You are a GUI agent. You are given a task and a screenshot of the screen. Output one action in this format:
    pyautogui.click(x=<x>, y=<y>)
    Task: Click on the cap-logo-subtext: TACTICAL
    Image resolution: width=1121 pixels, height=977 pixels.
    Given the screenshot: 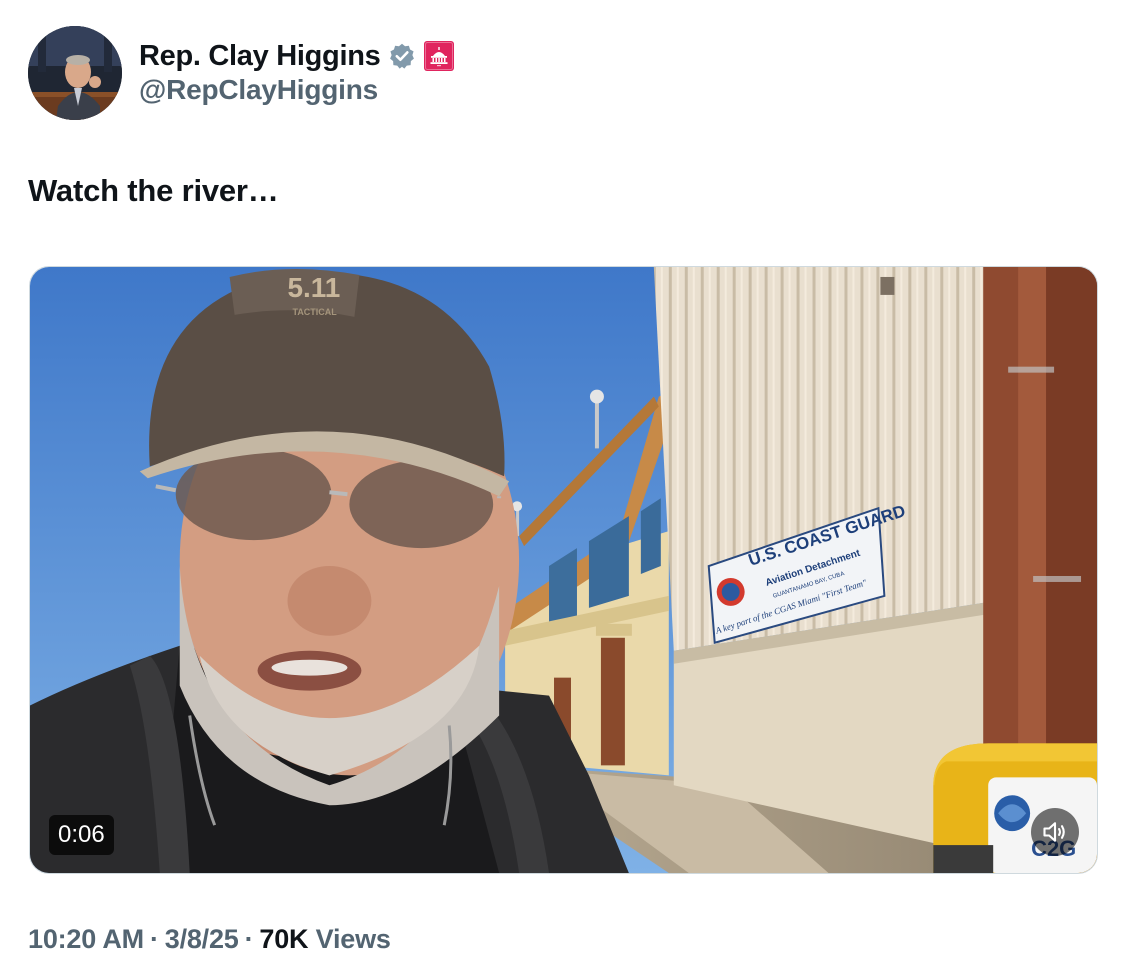 What is the action you would take?
    pyautogui.click(x=315, y=312)
    